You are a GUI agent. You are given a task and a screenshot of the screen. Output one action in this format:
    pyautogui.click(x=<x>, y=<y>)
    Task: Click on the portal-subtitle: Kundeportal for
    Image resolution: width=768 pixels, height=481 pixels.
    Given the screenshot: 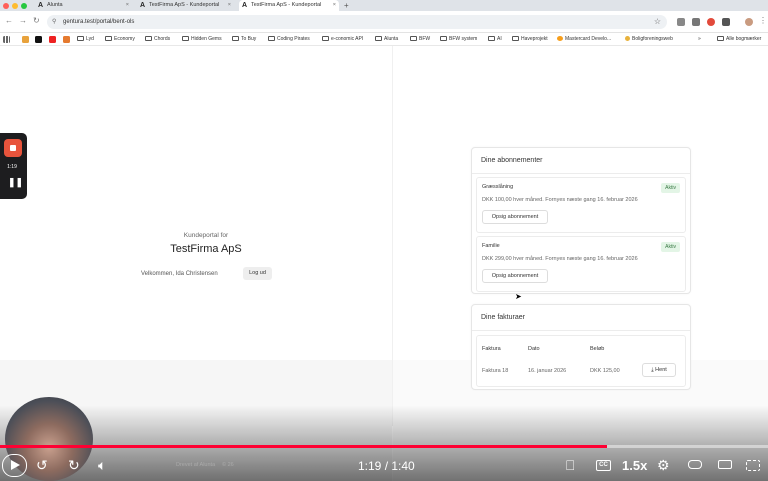 What is the action you would take?
    pyautogui.click(x=206, y=235)
    